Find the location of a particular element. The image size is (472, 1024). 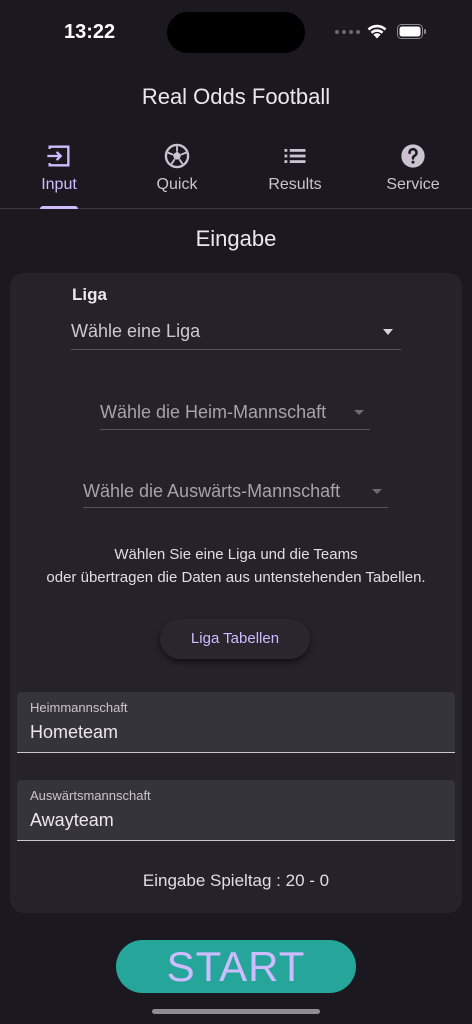

tab-service-label: Service is located at coordinates (413, 184).